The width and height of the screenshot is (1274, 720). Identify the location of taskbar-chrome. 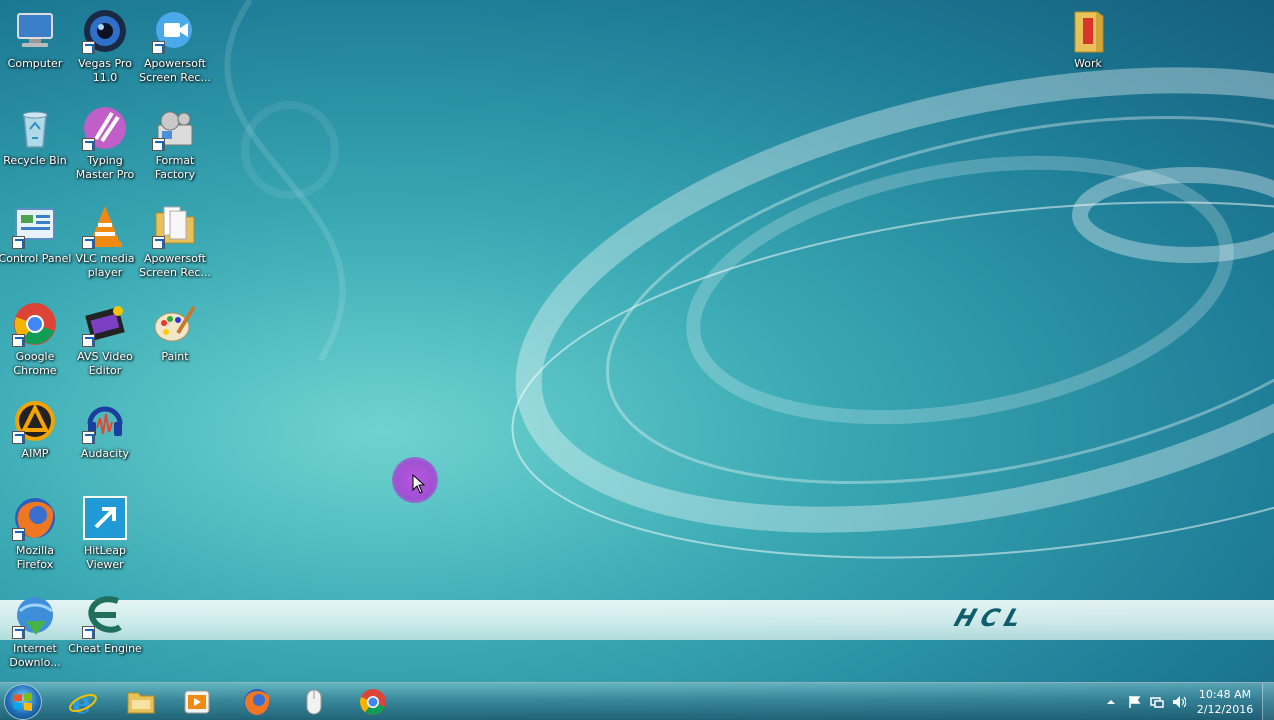
(373, 702).